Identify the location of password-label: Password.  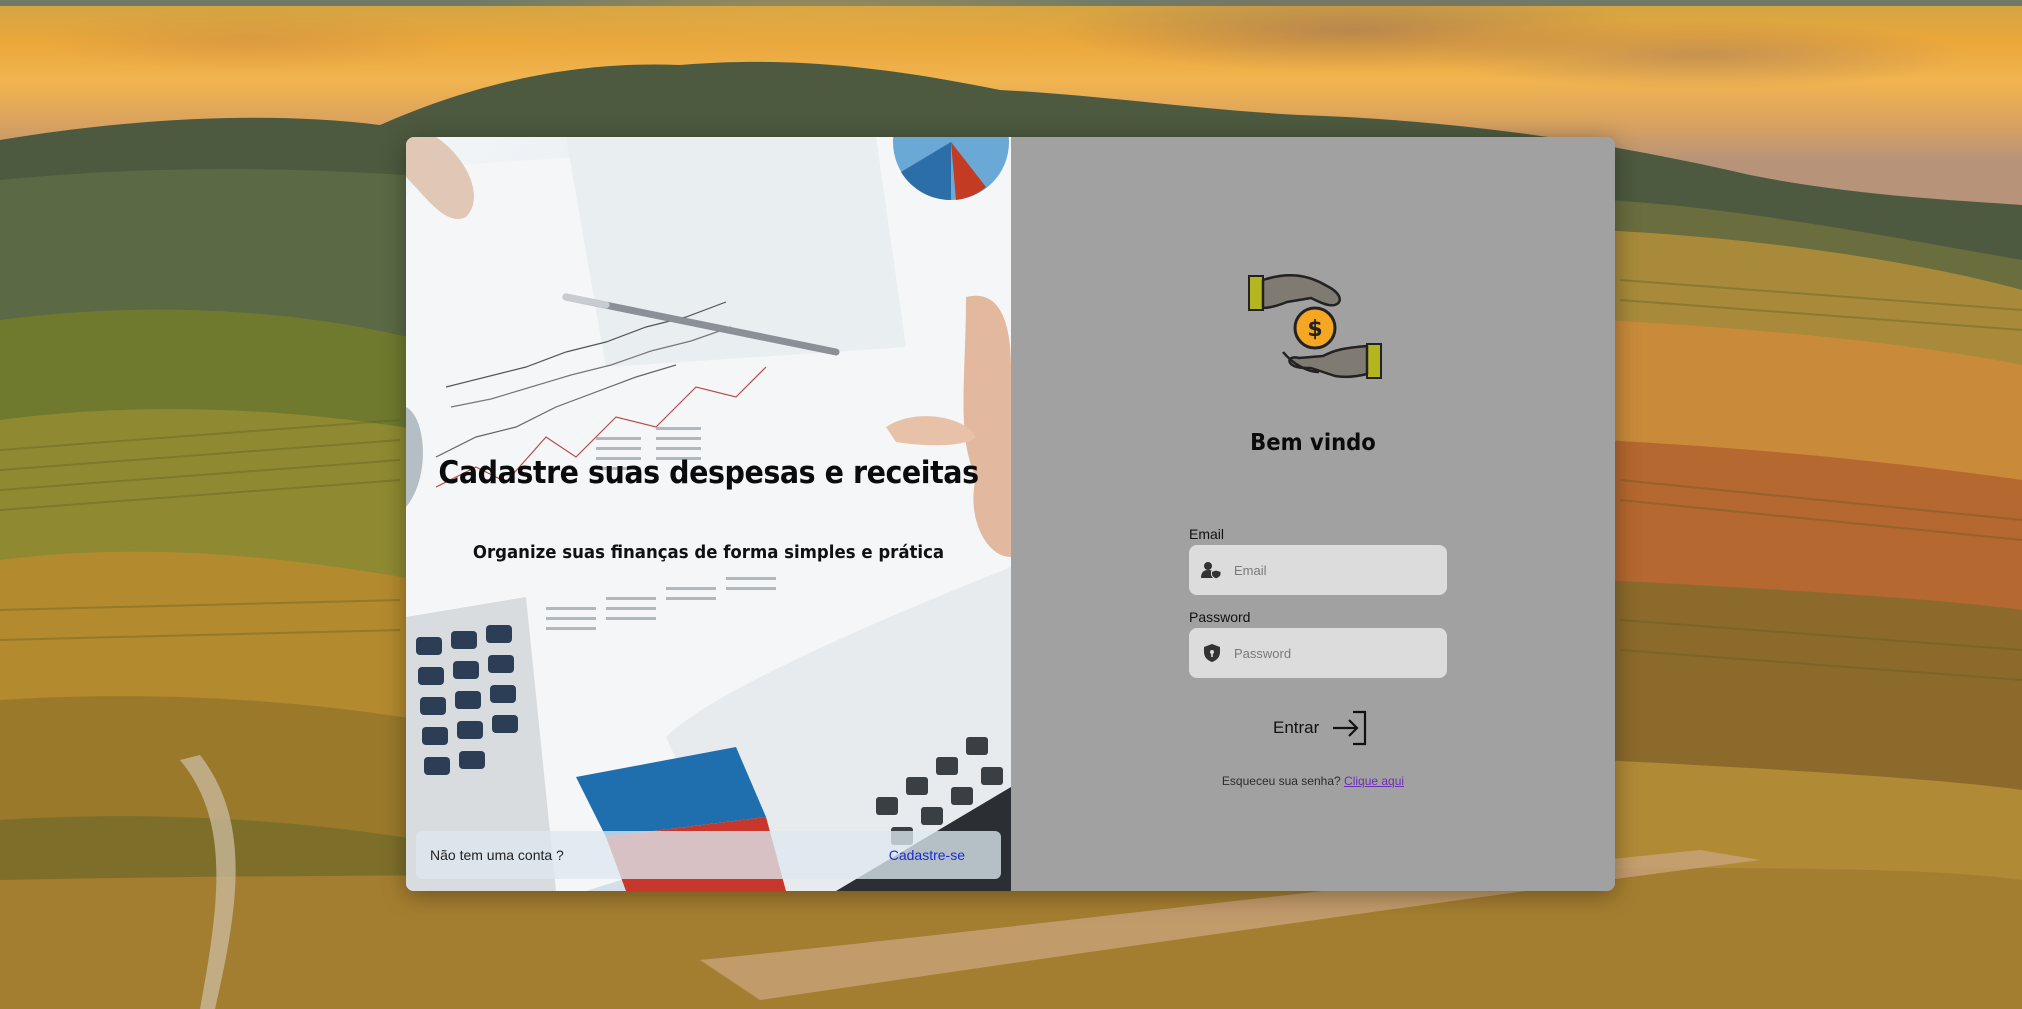
(1220, 617).